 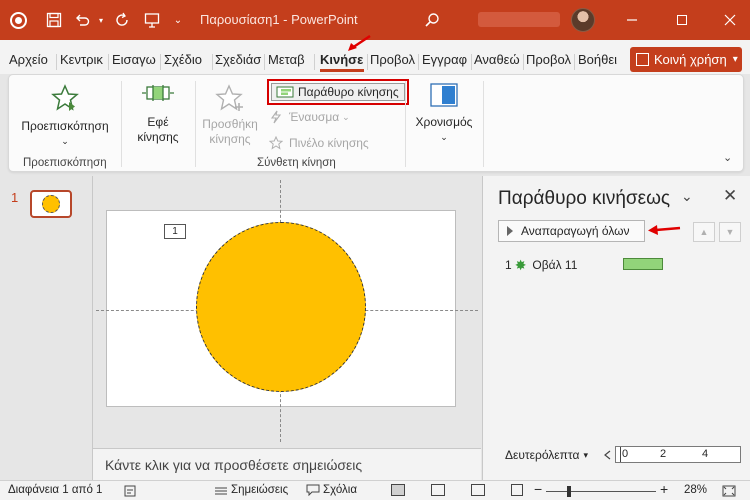 What do you see at coordinates (444, 114) in the screenshot?
I see `timing-button: Χρονισμός ⌄` at bounding box center [444, 114].